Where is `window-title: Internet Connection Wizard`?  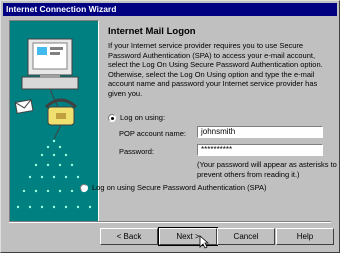
window-title: Internet Connection Wizard is located at coordinates (61, 9).